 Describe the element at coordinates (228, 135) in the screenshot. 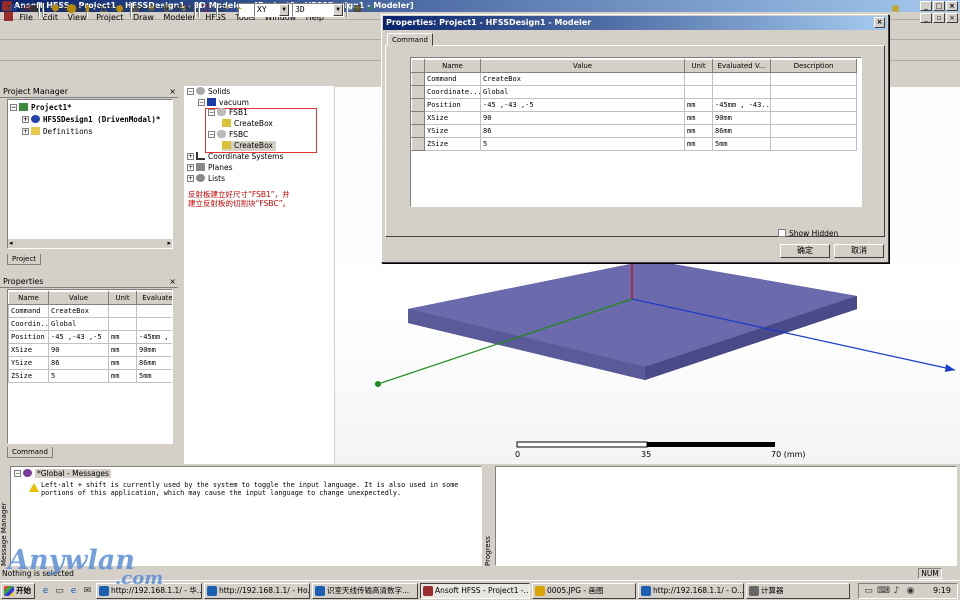

I see `tree-item-fsbc: − FSBC` at that location.